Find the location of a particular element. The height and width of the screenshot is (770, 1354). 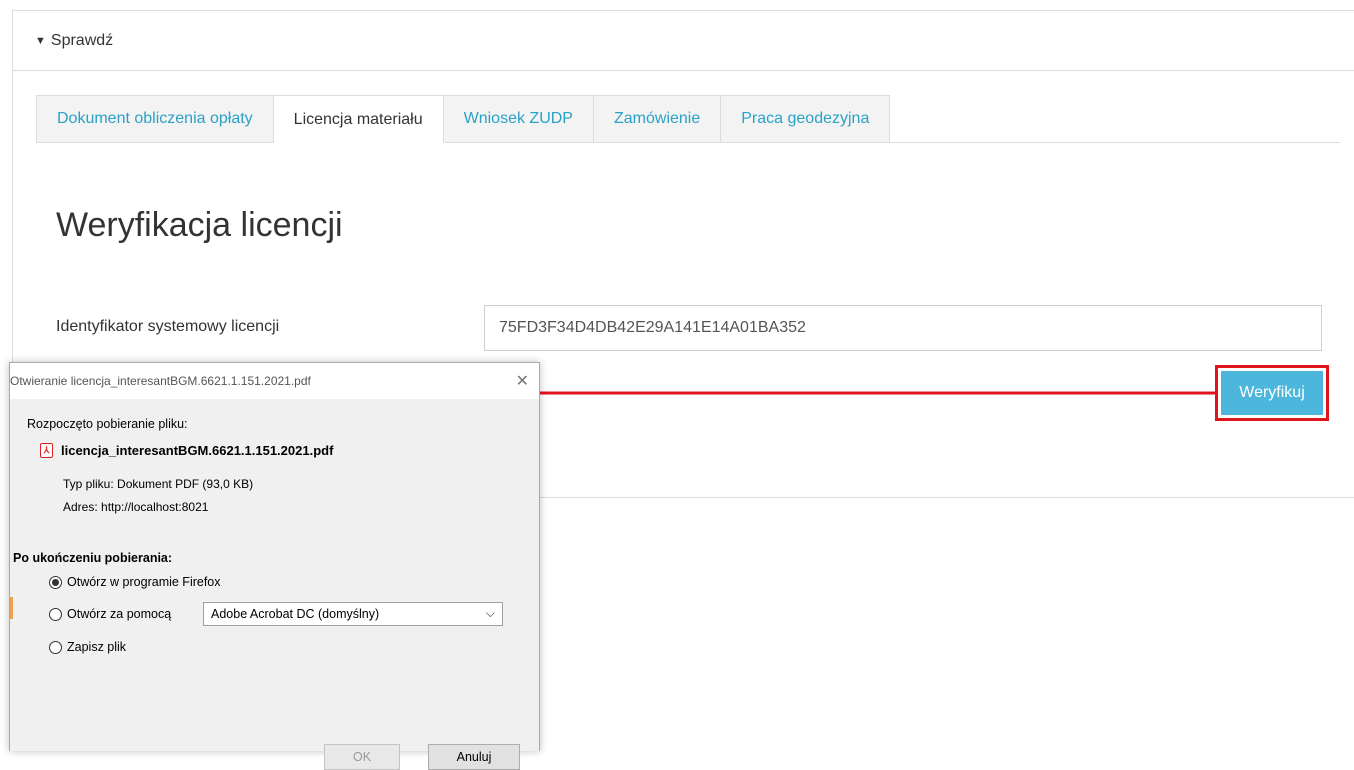

tab-label: Wniosek ZUDP is located at coordinates (518, 118).